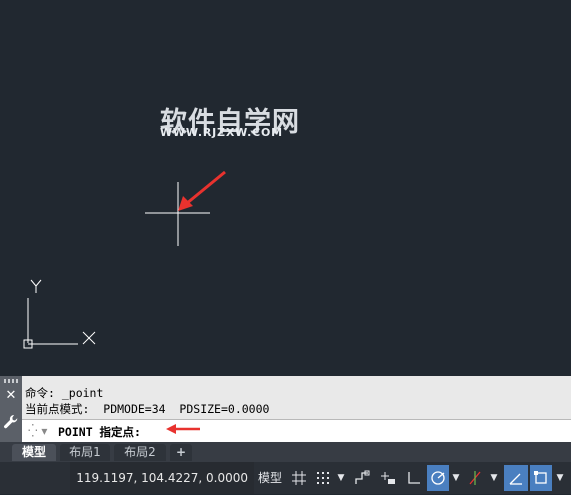 The width and height of the screenshot is (571, 495). I want to click on tab-model: 模型, so click(34, 452).